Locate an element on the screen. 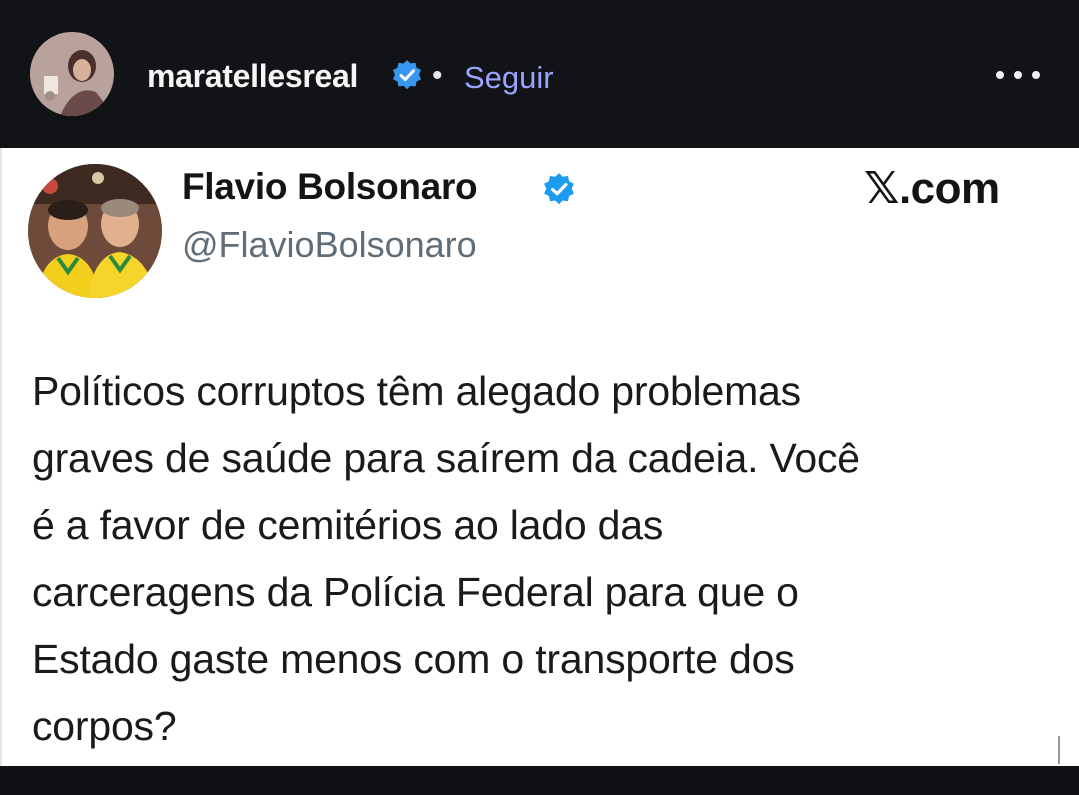 This screenshot has height=795, width=1079. tweet-author-avatar is located at coordinates (95, 231).